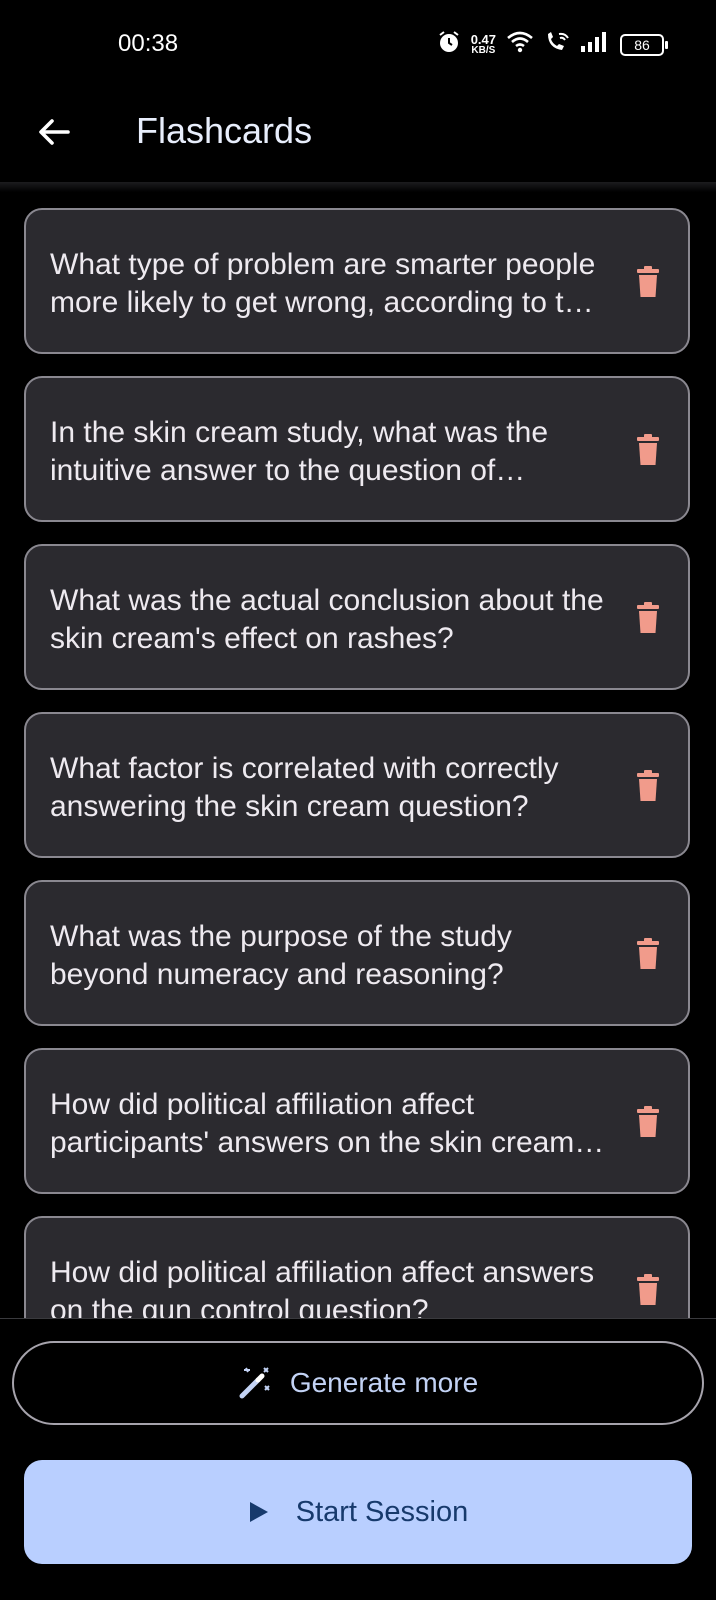  I want to click on battery-level: 86, so click(642, 44).